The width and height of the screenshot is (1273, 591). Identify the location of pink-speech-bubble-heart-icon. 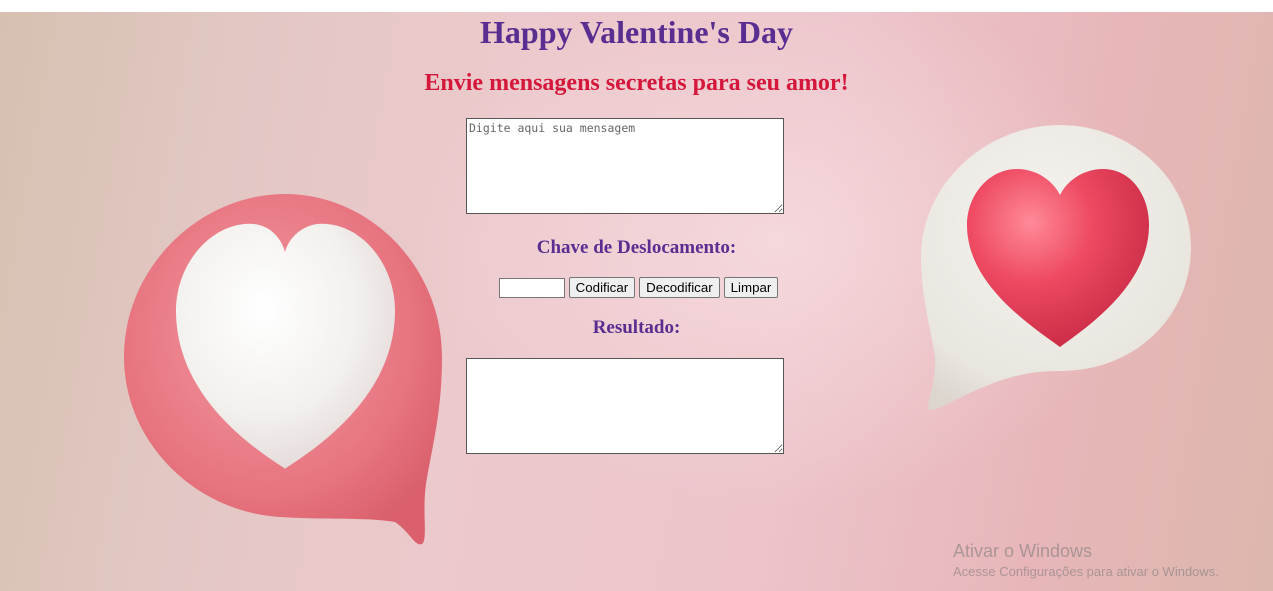
(283, 369).